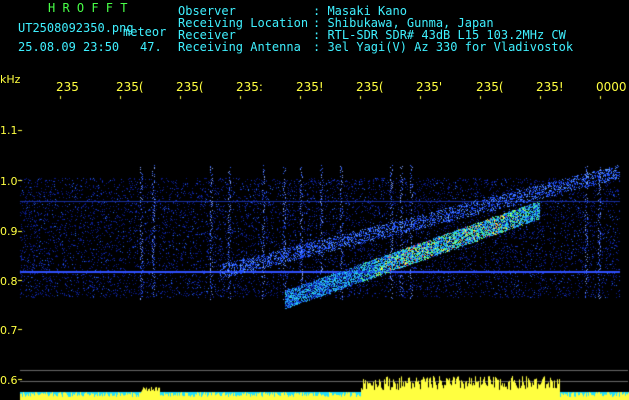  What do you see at coordinates (9, 330) in the screenshot?
I see `y-tick-label: 0.7` at bounding box center [9, 330].